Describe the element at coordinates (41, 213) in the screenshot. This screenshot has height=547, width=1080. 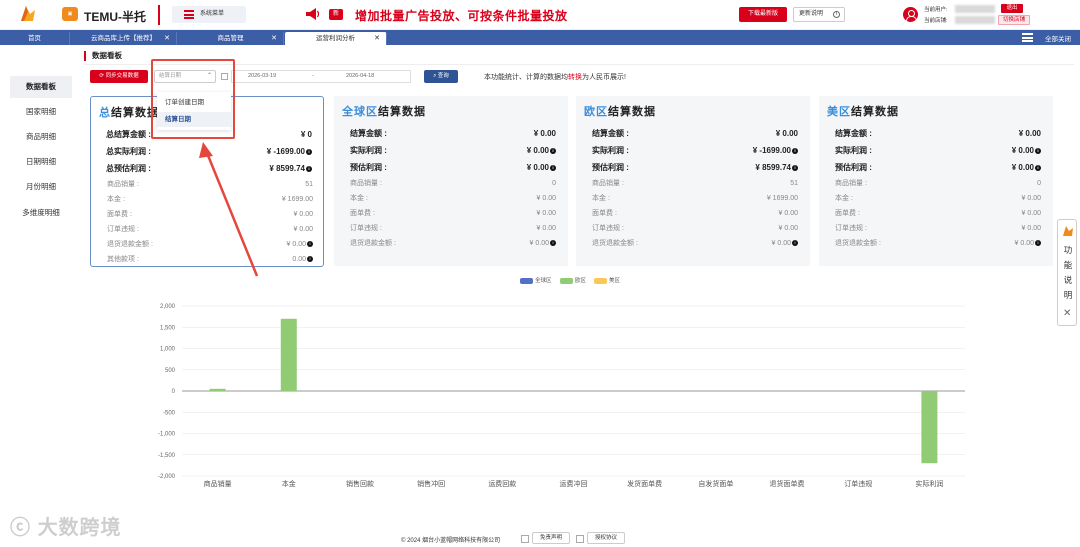
I see `sidebar-item-multi-dimension: 多维度明细` at that location.